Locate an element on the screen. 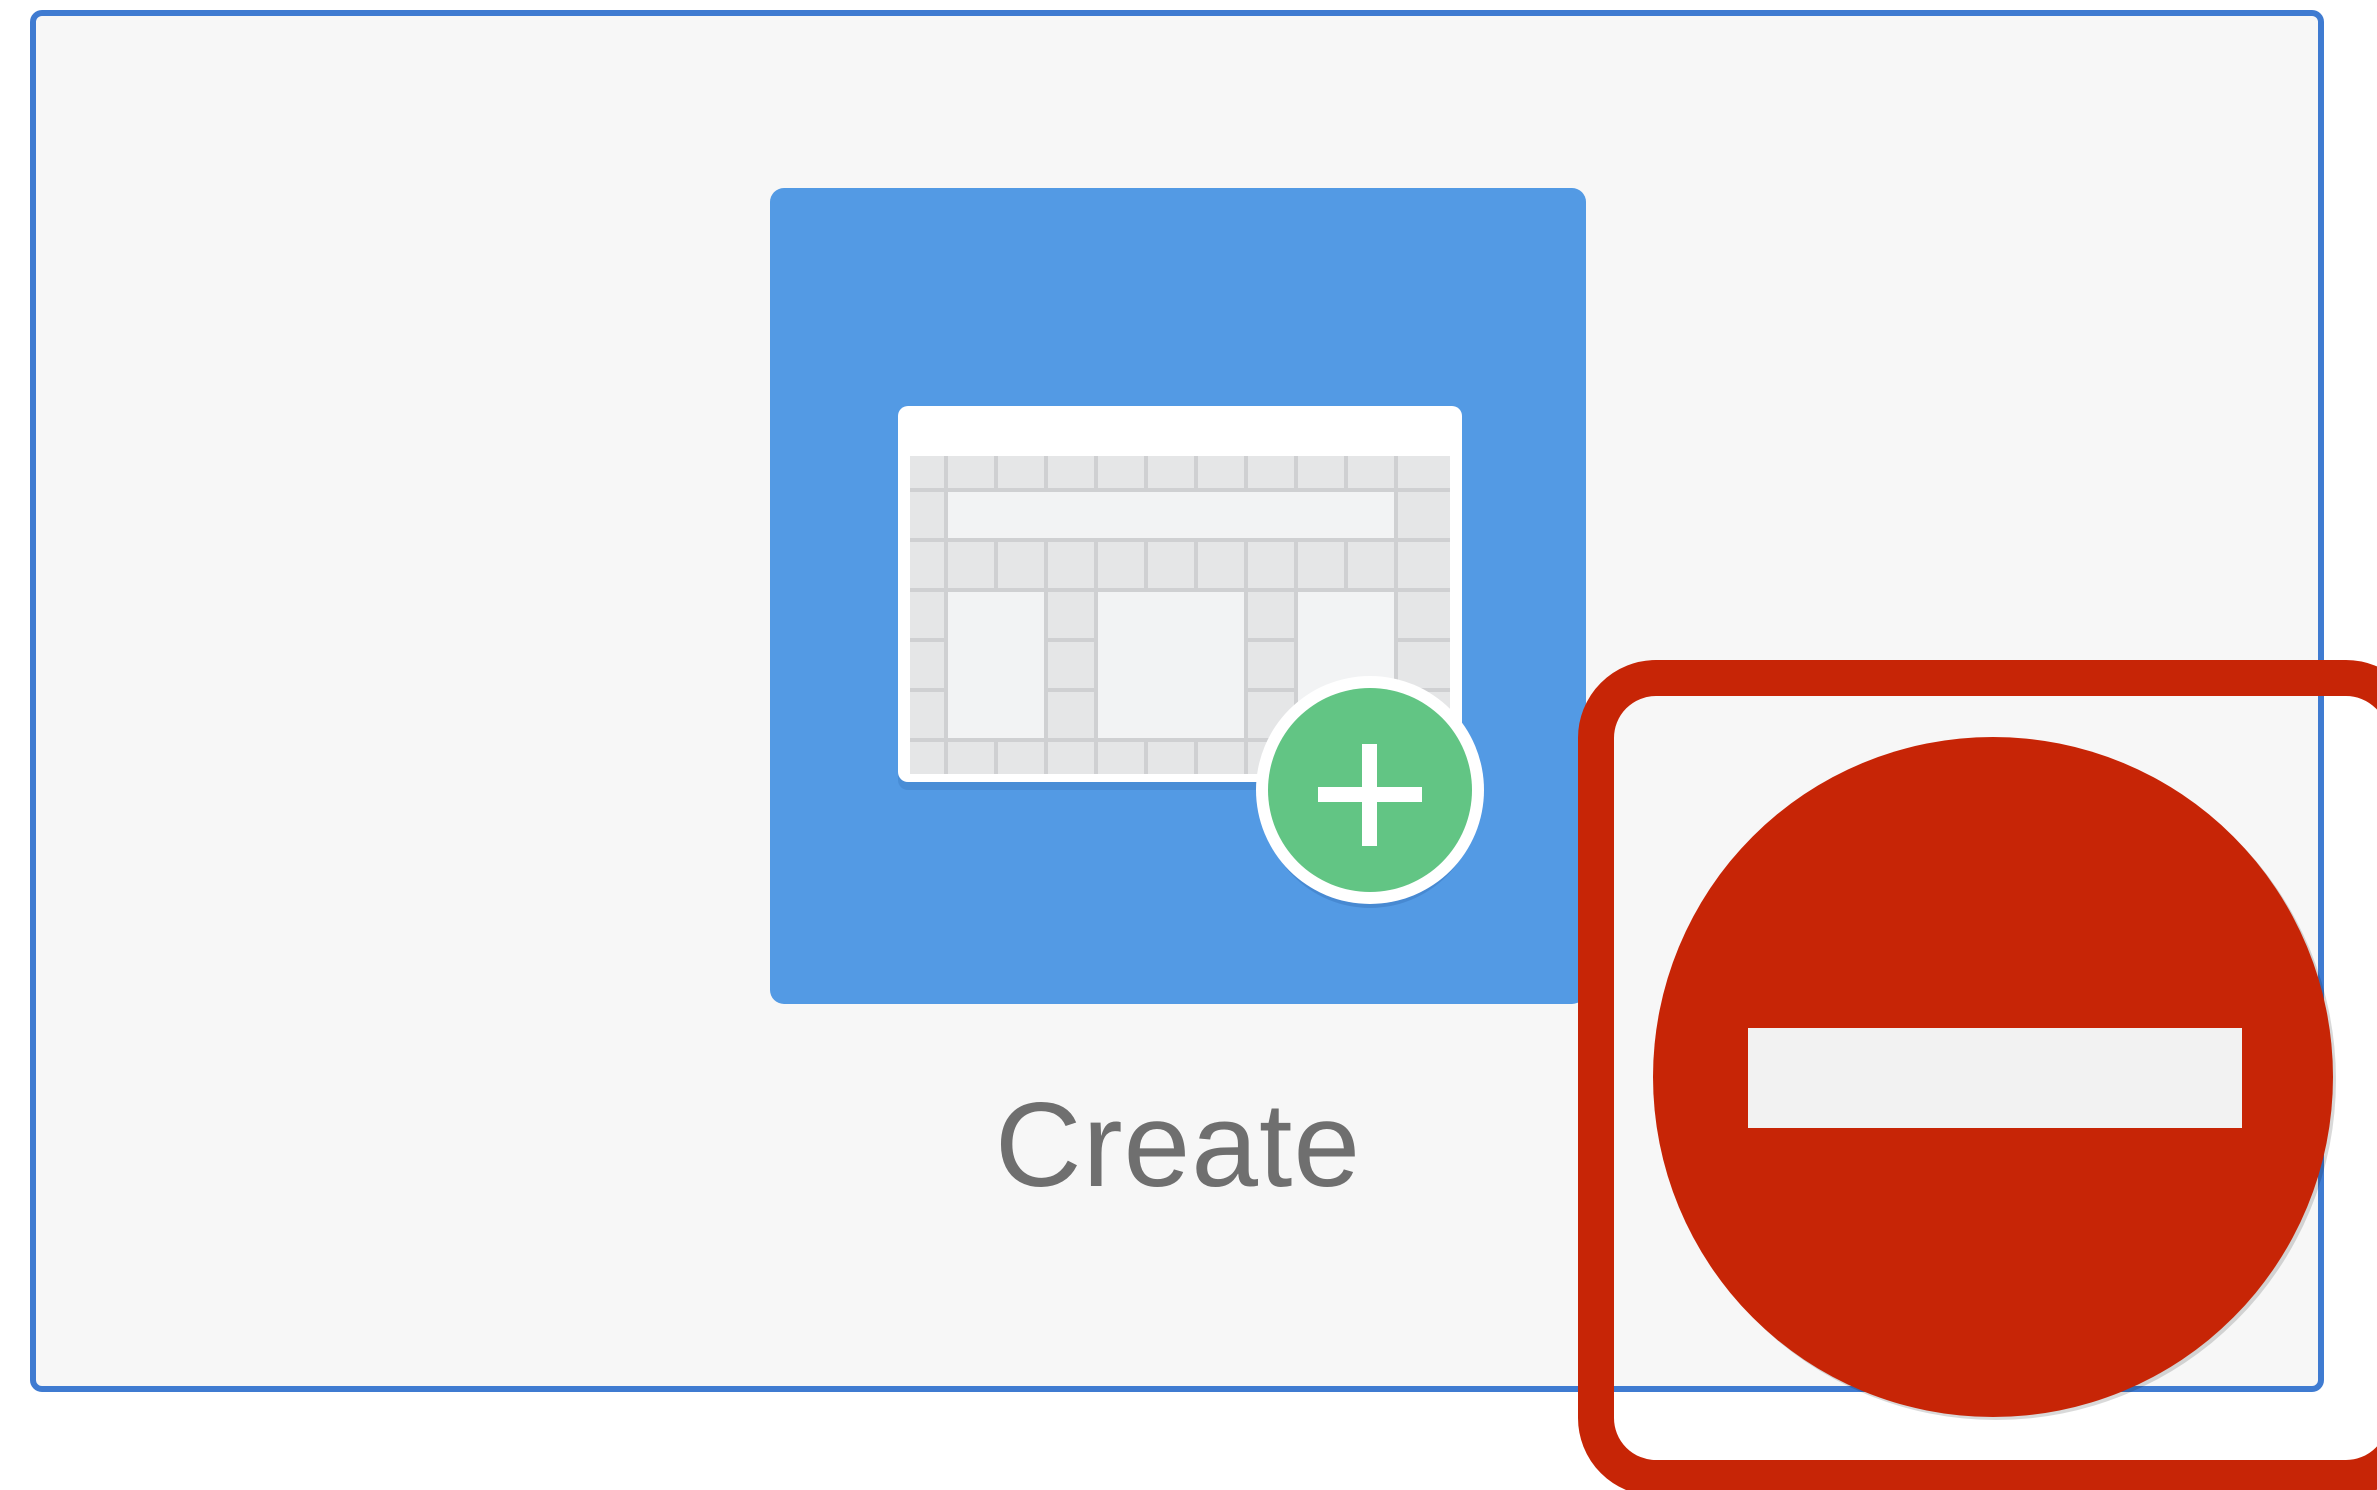 The image size is (2377, 1490). create-label: Create is located at coordinates (1178, 1145).